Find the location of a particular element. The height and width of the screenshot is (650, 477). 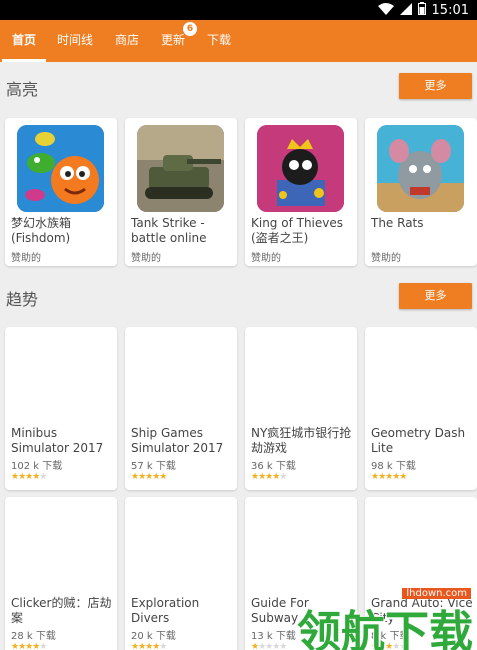

app-card-geometry-dash-lite: Geometry Dash Lite 98 k 下载 ★★★★★ is located at coordinates (421, 408).